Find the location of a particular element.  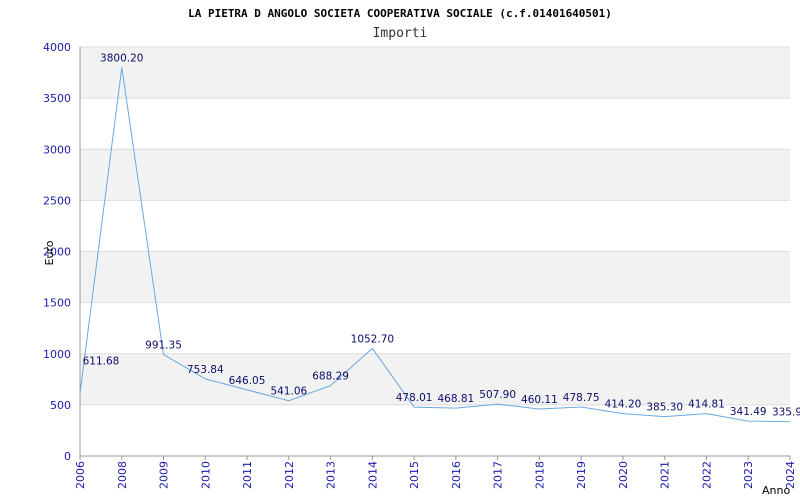

data-label: 646.05 is located at coordinates (247, 381).